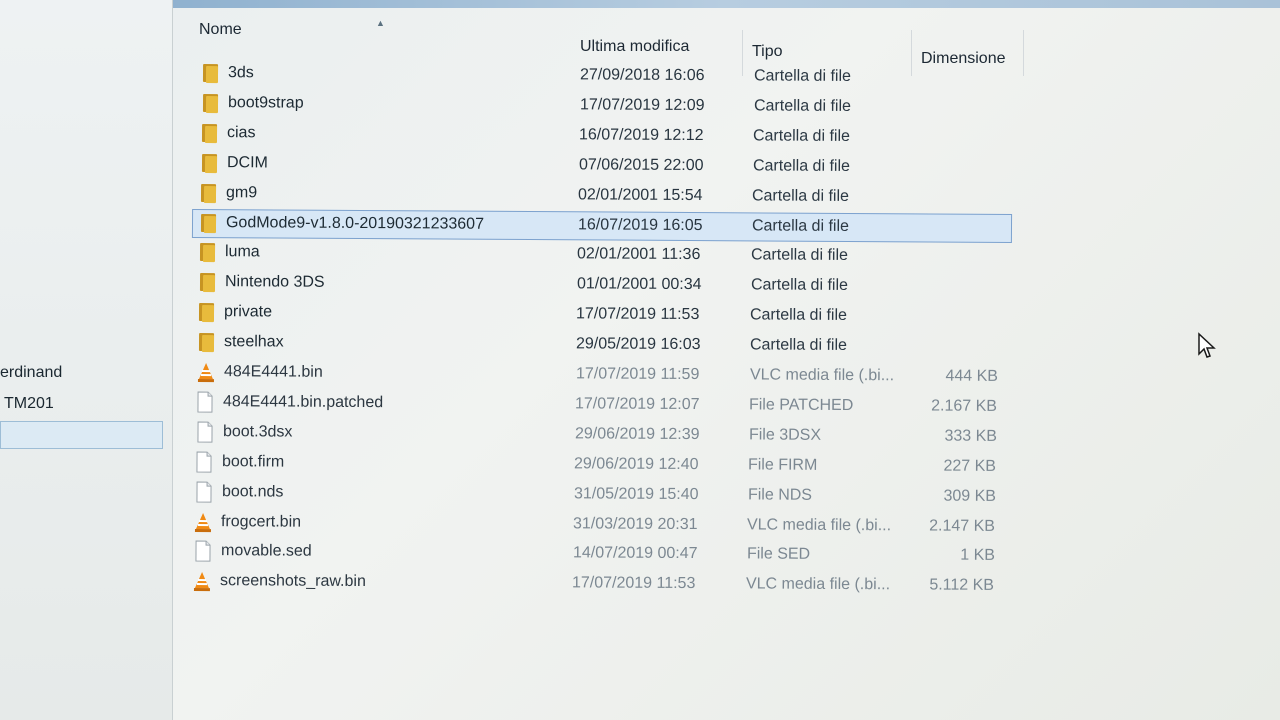  Describe the element at coordinates (637, 404) in the screenshot. I see `file-date: 17/07/2019 12:07` at that location.